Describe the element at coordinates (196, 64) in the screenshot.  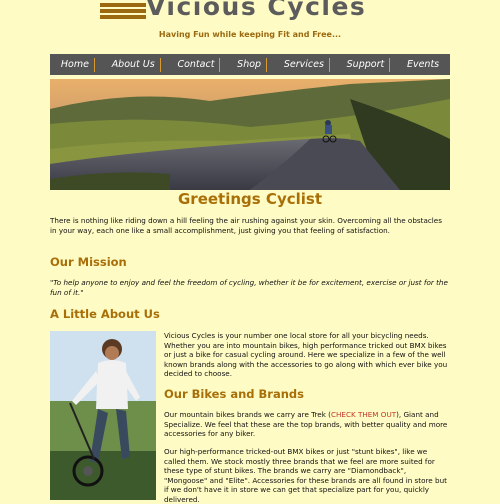
I see `nav-contact: Contact` at that location.